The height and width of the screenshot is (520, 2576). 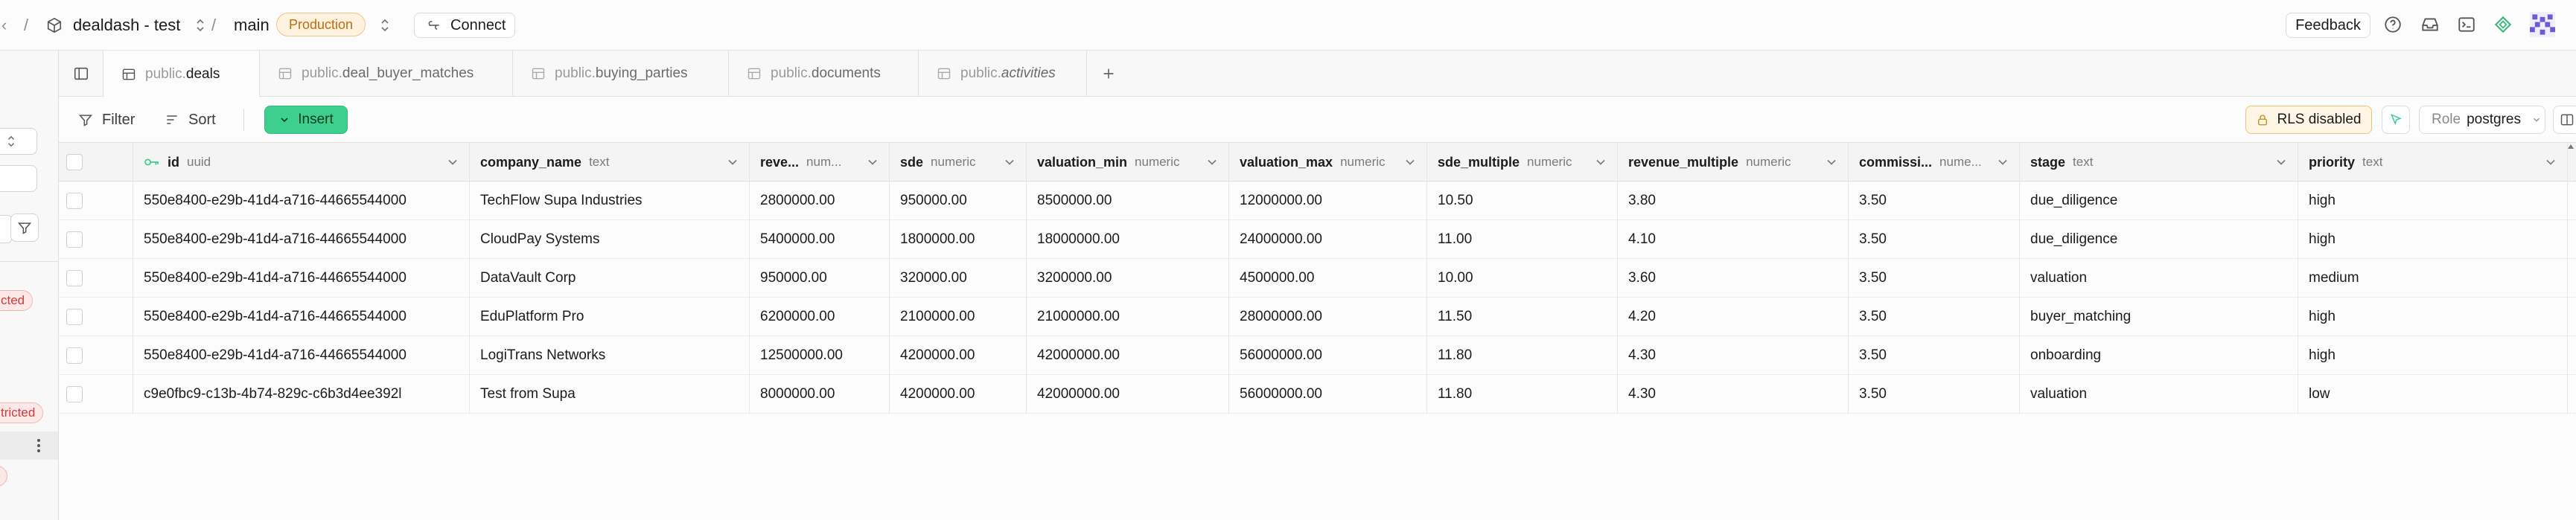 What do you see at coordinates (820, 395) in the screenshot?
I see `table-cell: 8000000.00` at bounding box center [820, 395].